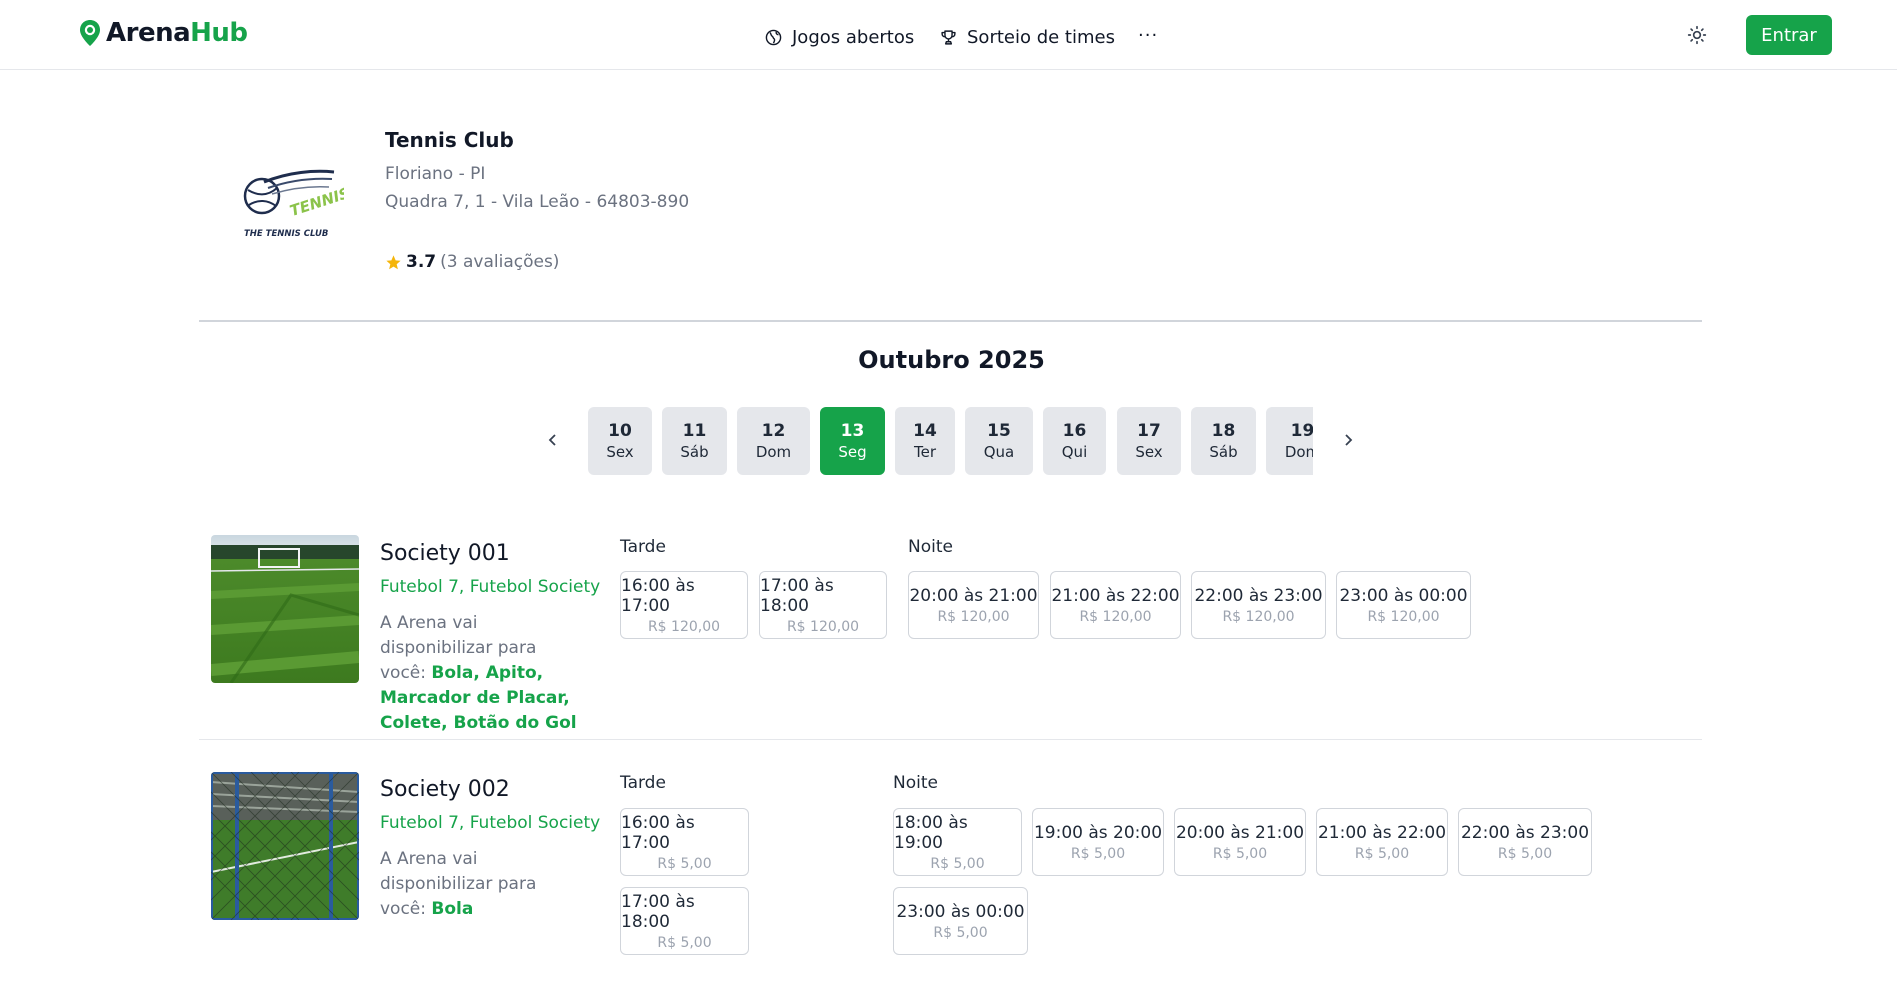 The height and width of the screenshot is (1000, 1897). I want to click on society-002-field-image, so click(285, 846).